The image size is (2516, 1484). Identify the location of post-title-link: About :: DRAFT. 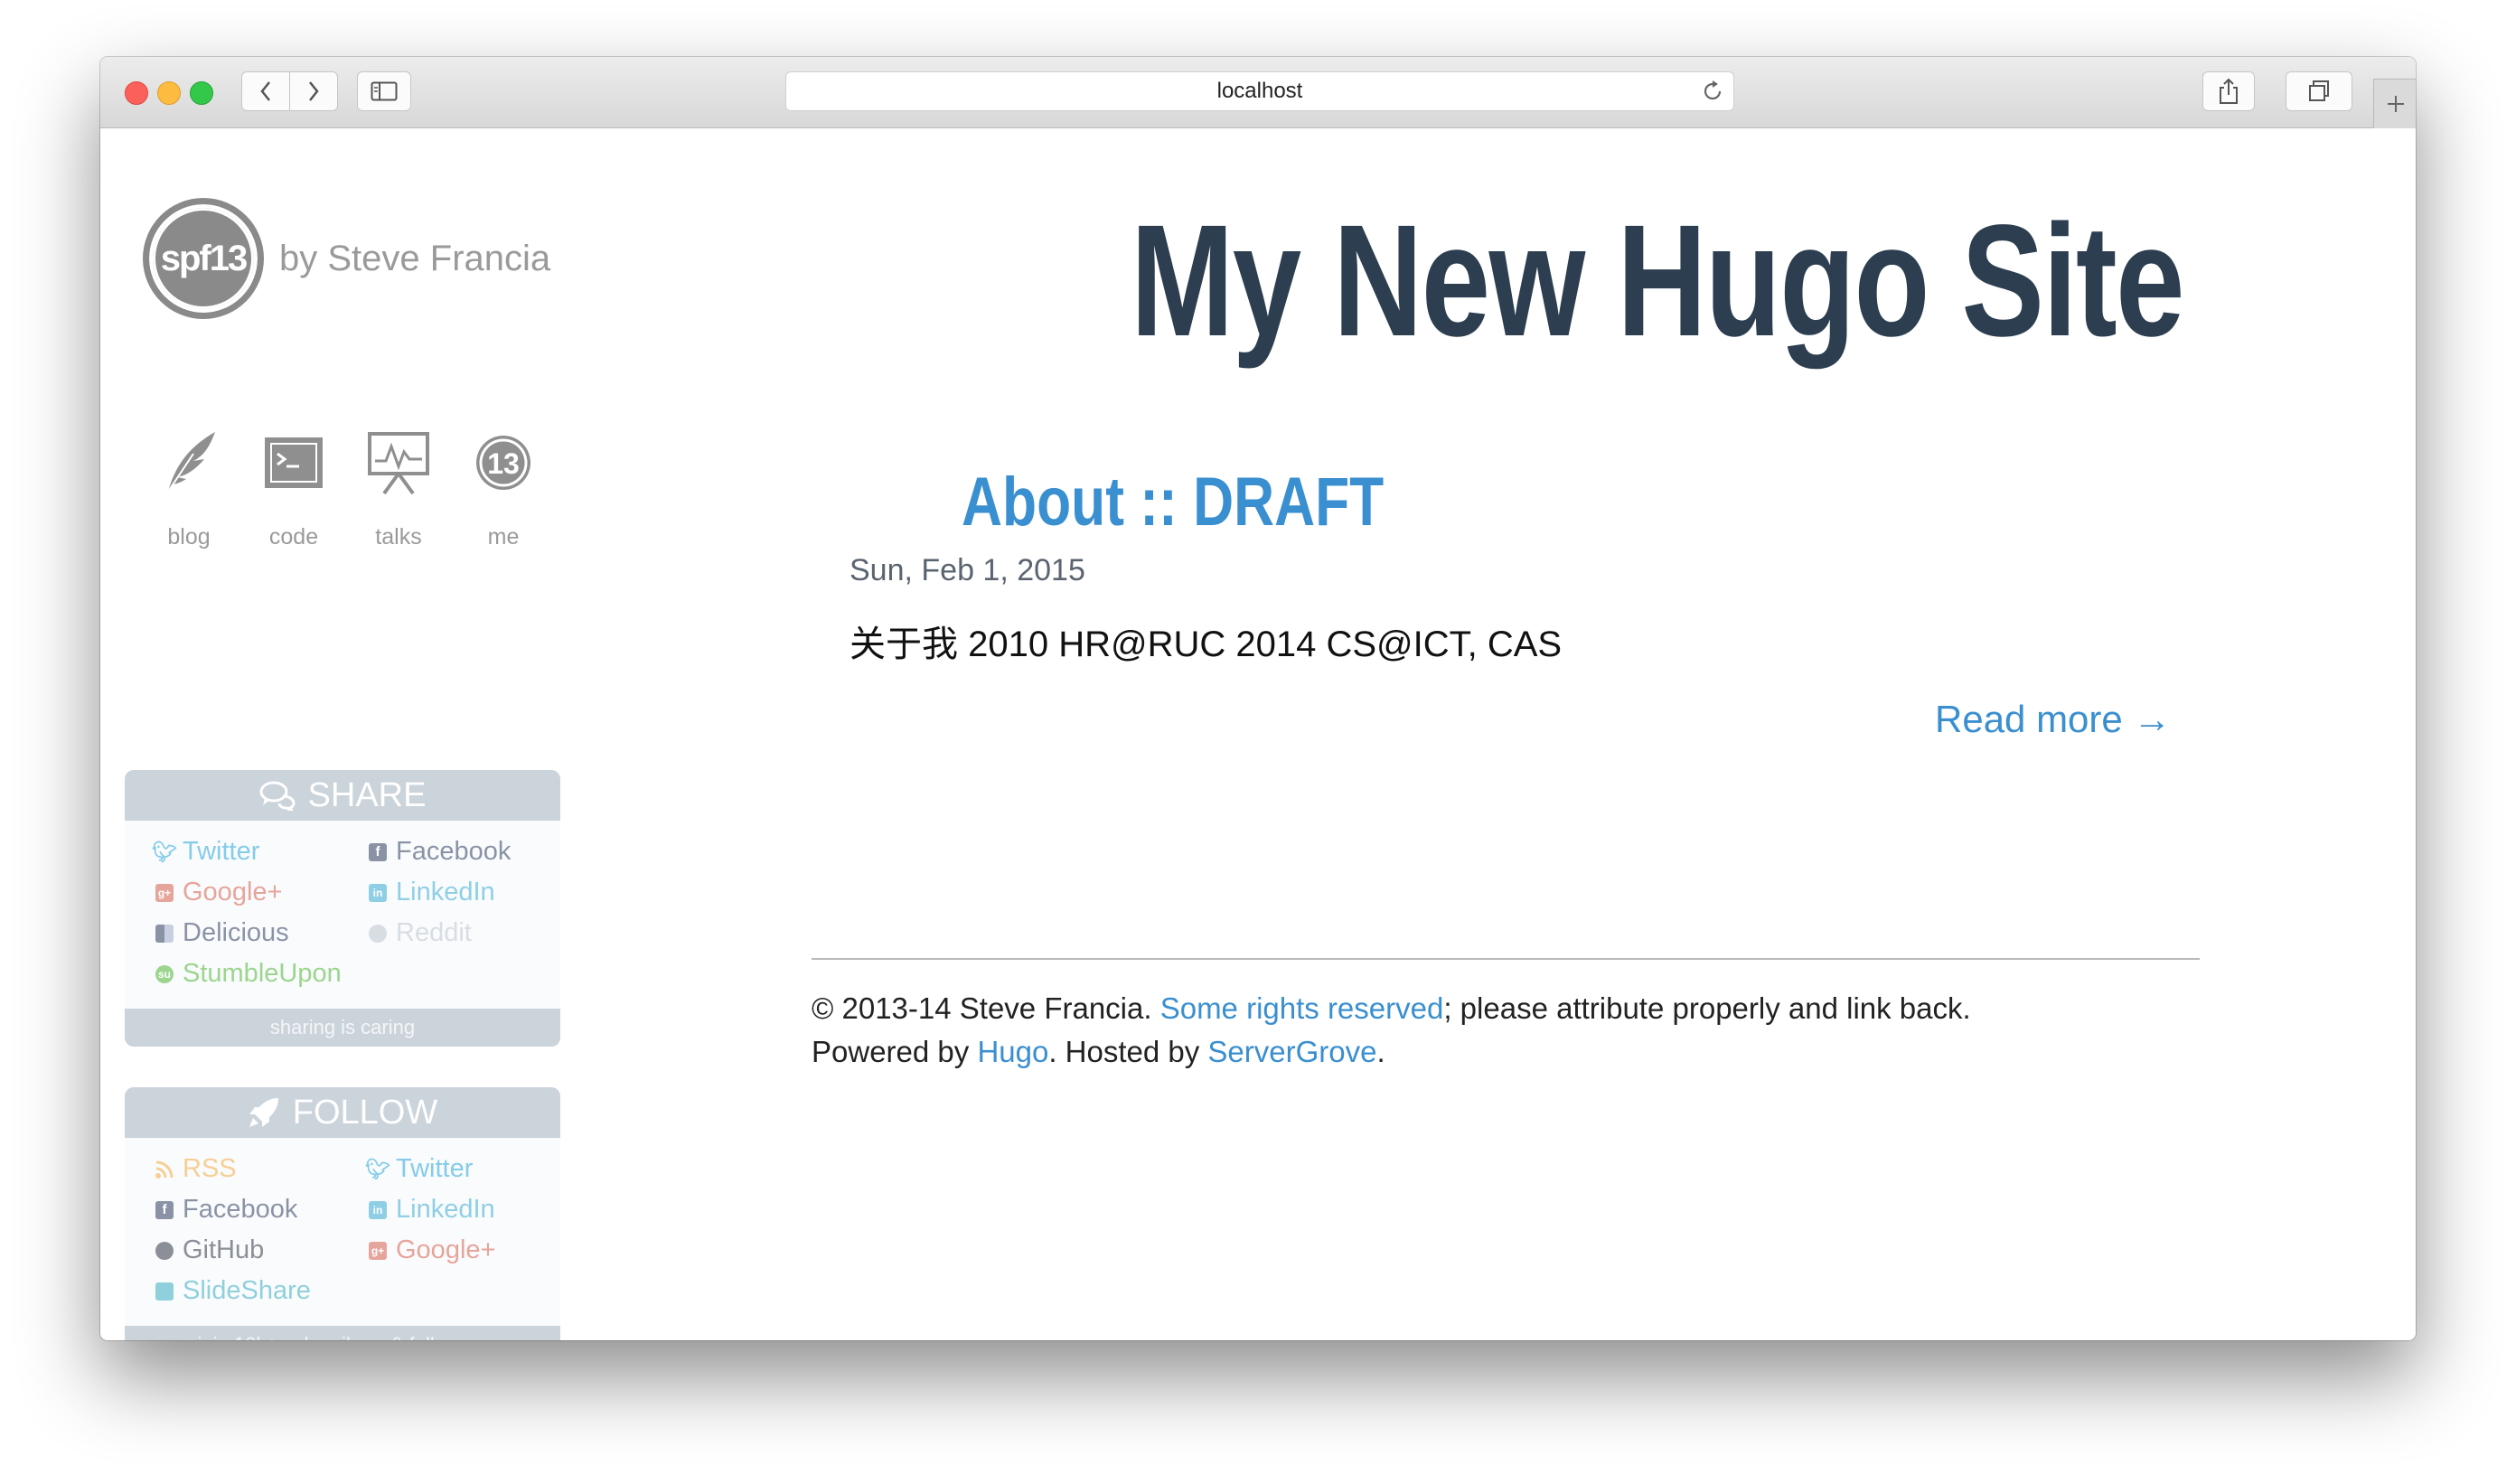
(1173, 502).